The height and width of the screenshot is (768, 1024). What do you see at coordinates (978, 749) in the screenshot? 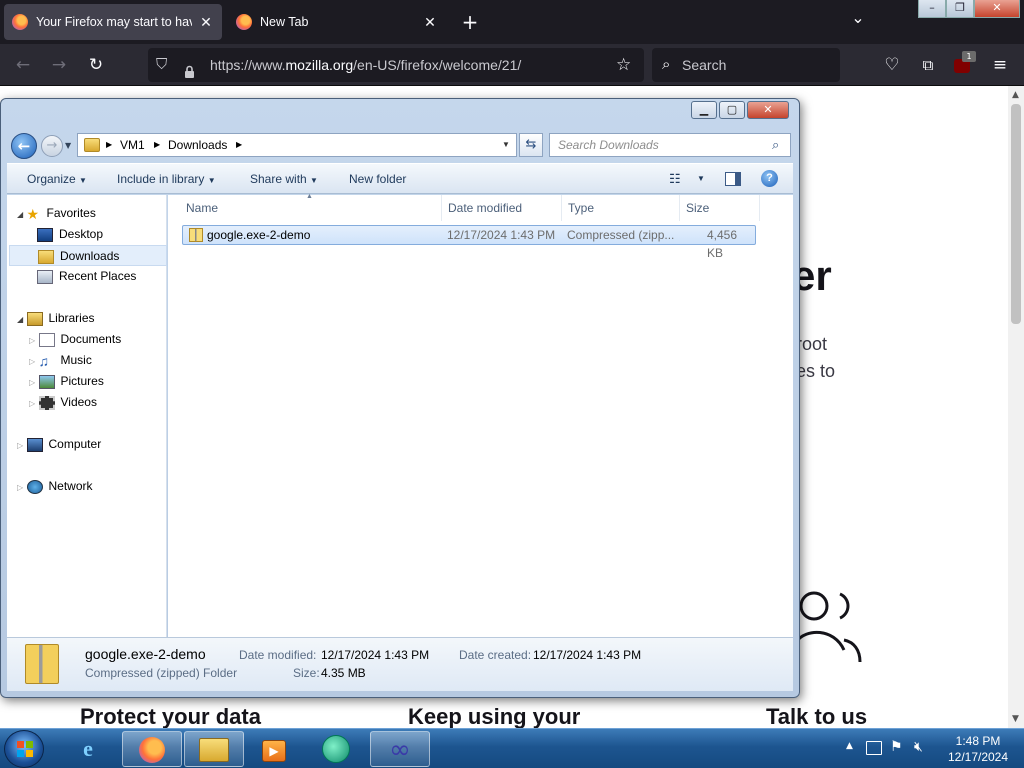
I see `system-clock: 1:48 PM 12/17/2024` at bounding box center [978, 749].